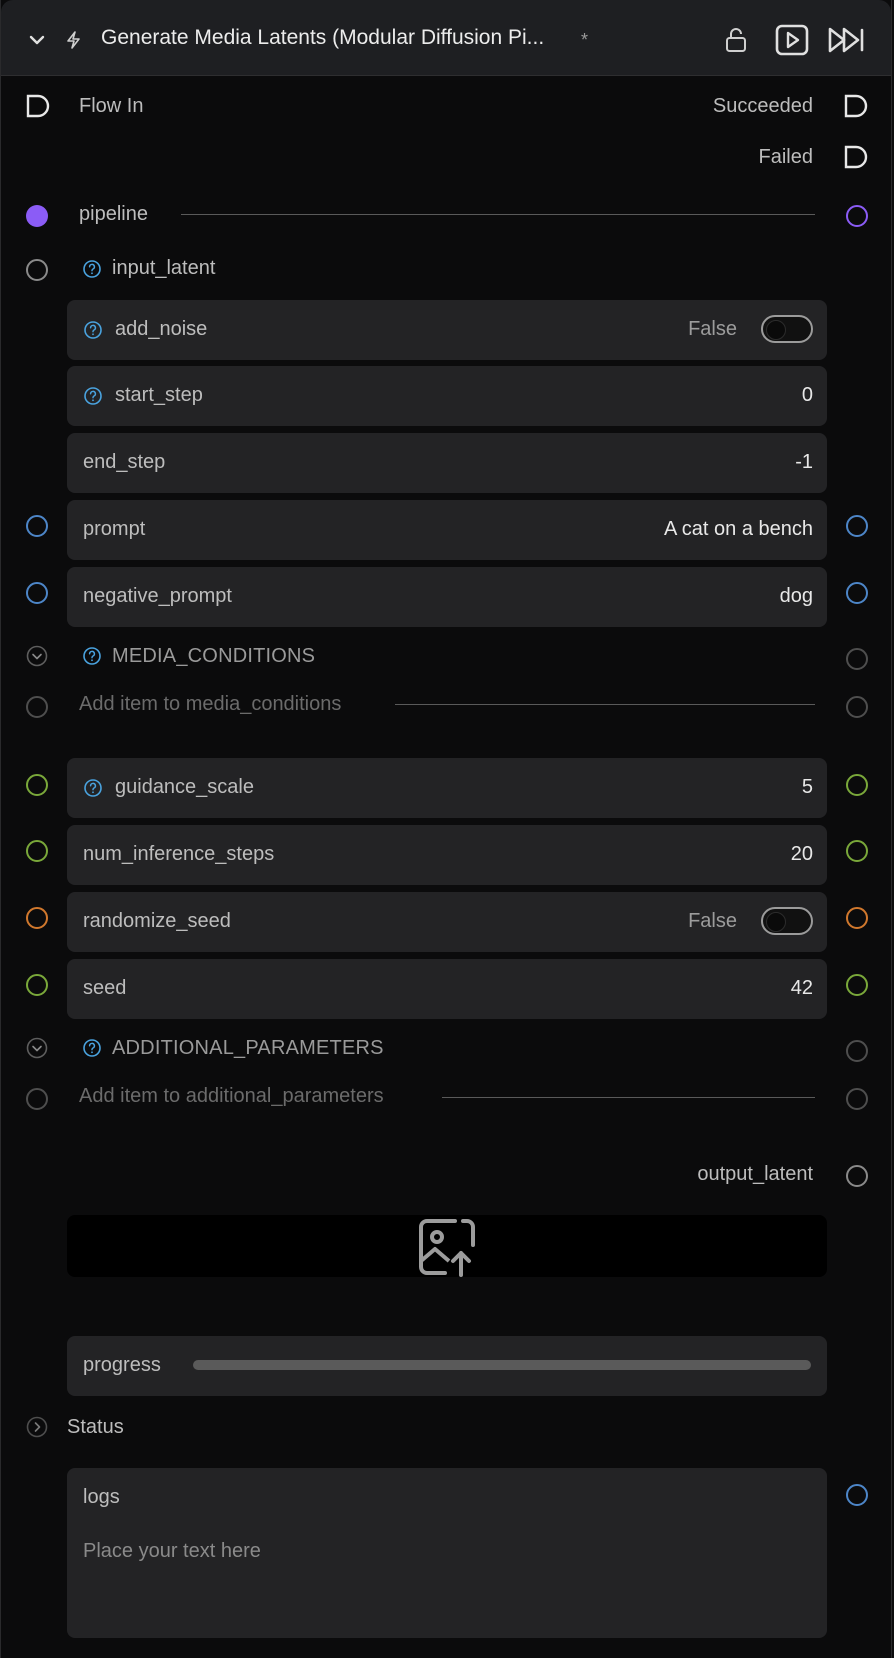 The image size is (894, 1658). What do you see at coordinates (447, 597) in the screenshot?
I see `negative-prompt-row: negative_prompt dog` at bounding box center [447, 597].